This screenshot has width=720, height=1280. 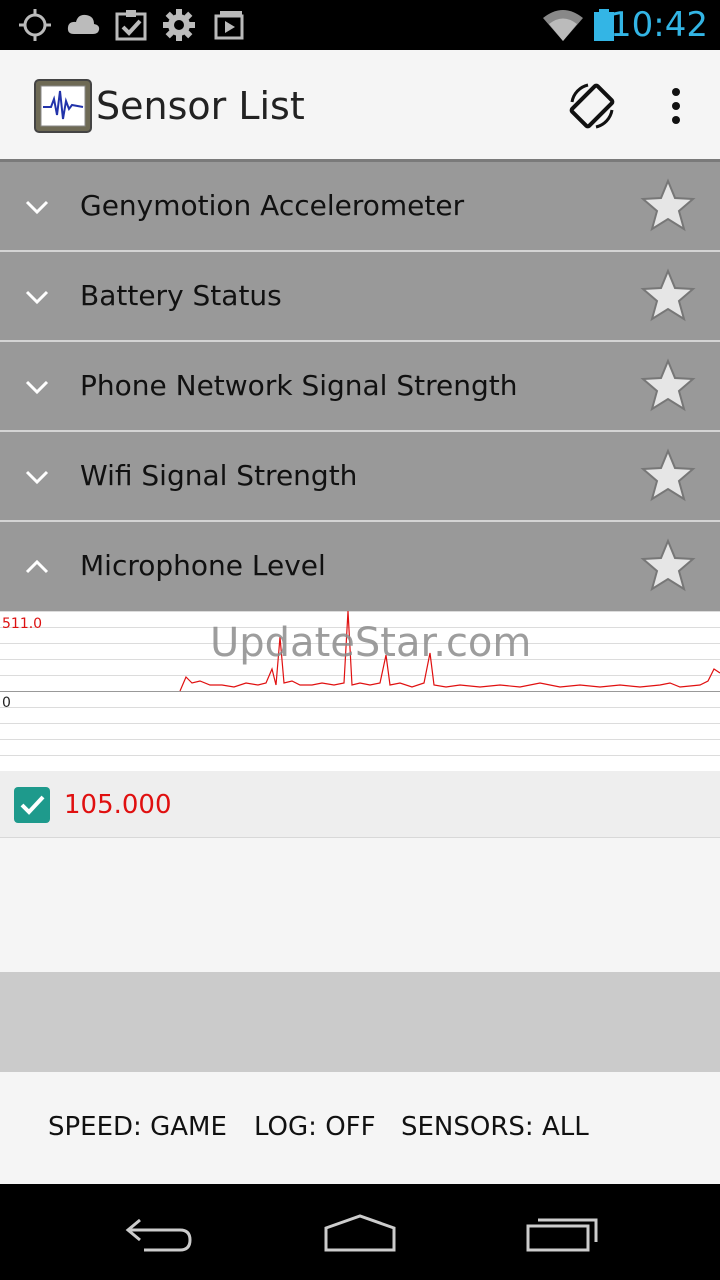 What do you see at coordinates (360, 25) in the screenshot?
I see `status-bar: 10:42` at bounding box center [360, 25].